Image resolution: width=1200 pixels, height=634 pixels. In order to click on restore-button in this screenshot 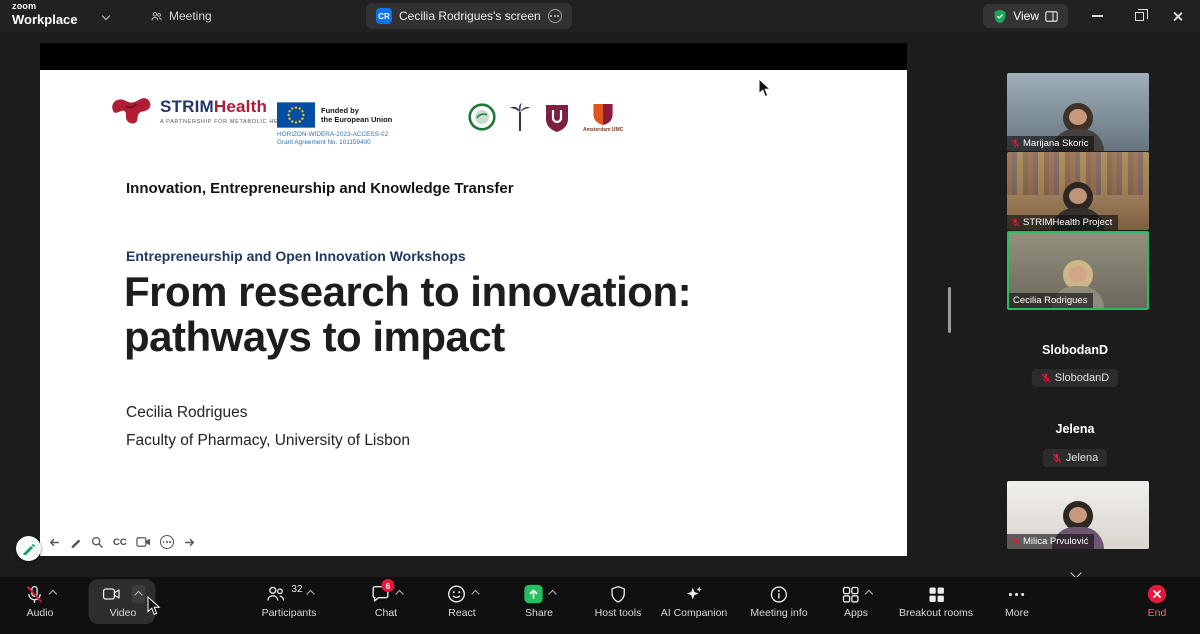, I will do `click(1139, 16)`.